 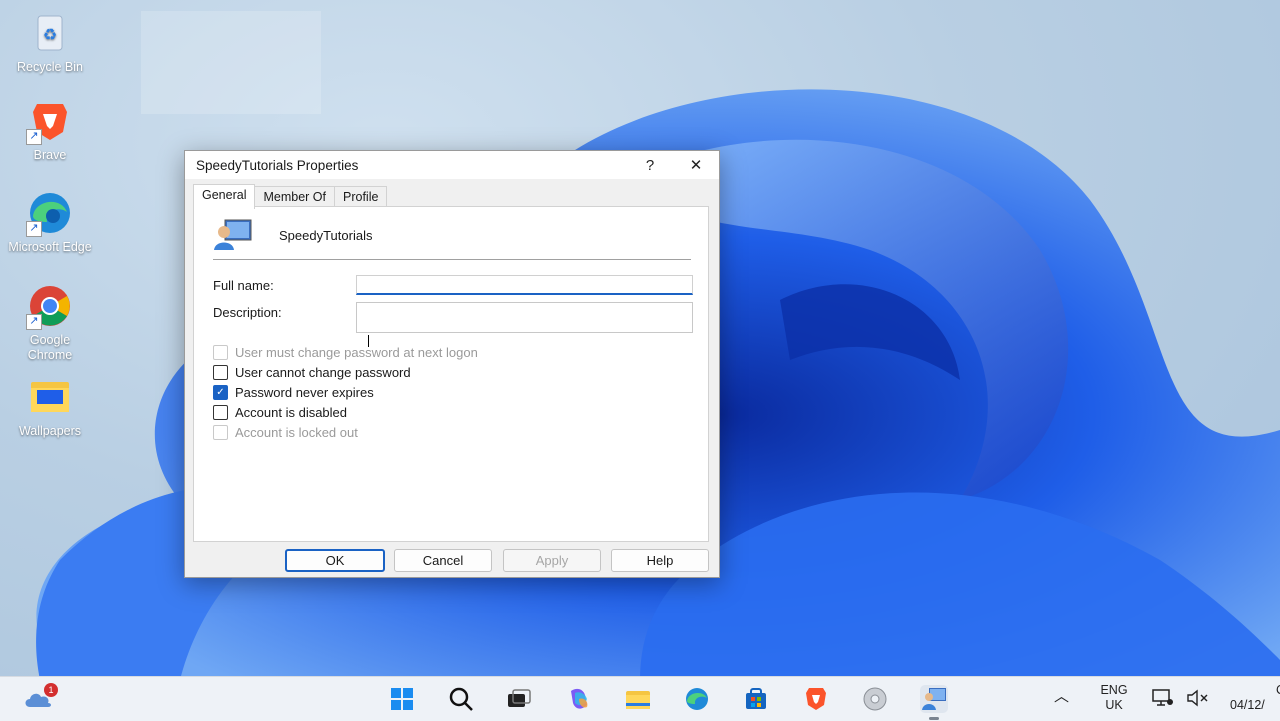 I want to click on checkbox-label: Password never expires, so click(x=304, y=392).